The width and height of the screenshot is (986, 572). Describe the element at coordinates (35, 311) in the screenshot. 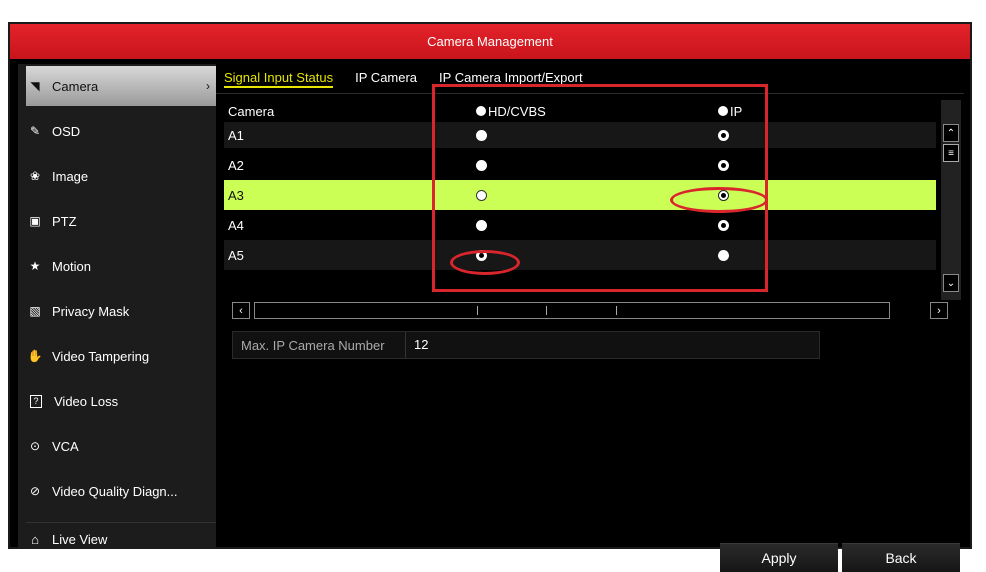

I see `privacy-mask-icon: ▧` at that location.